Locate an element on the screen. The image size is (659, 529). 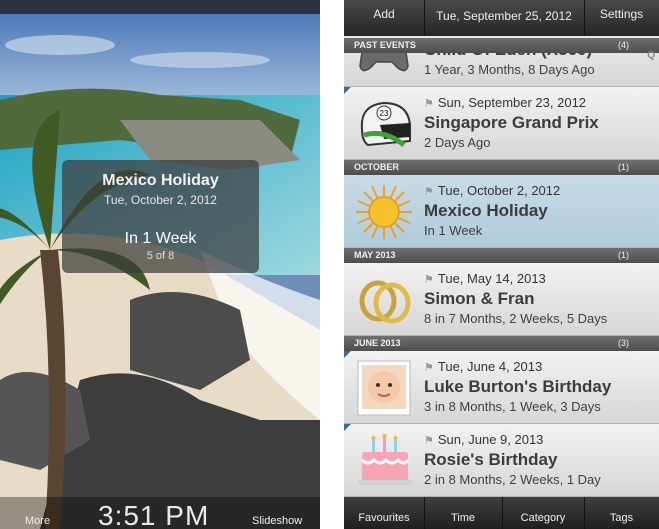
slide-position: 5 of 8 is located at coordinates (160, 256).